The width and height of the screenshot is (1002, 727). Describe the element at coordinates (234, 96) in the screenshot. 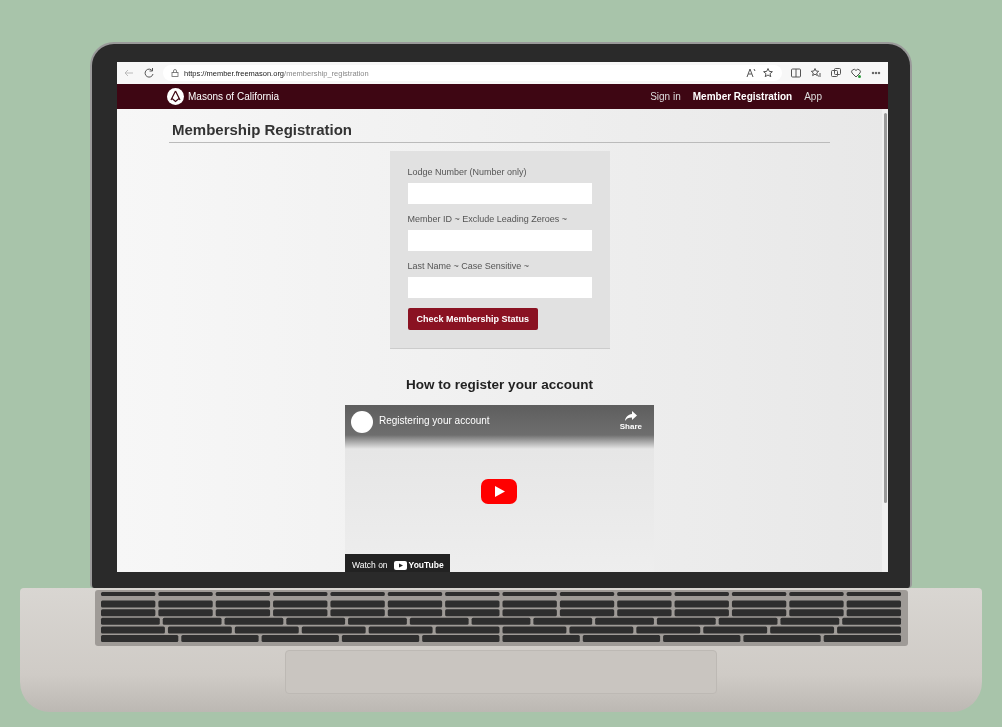

I see `site-brand: Masons of California` at that location.